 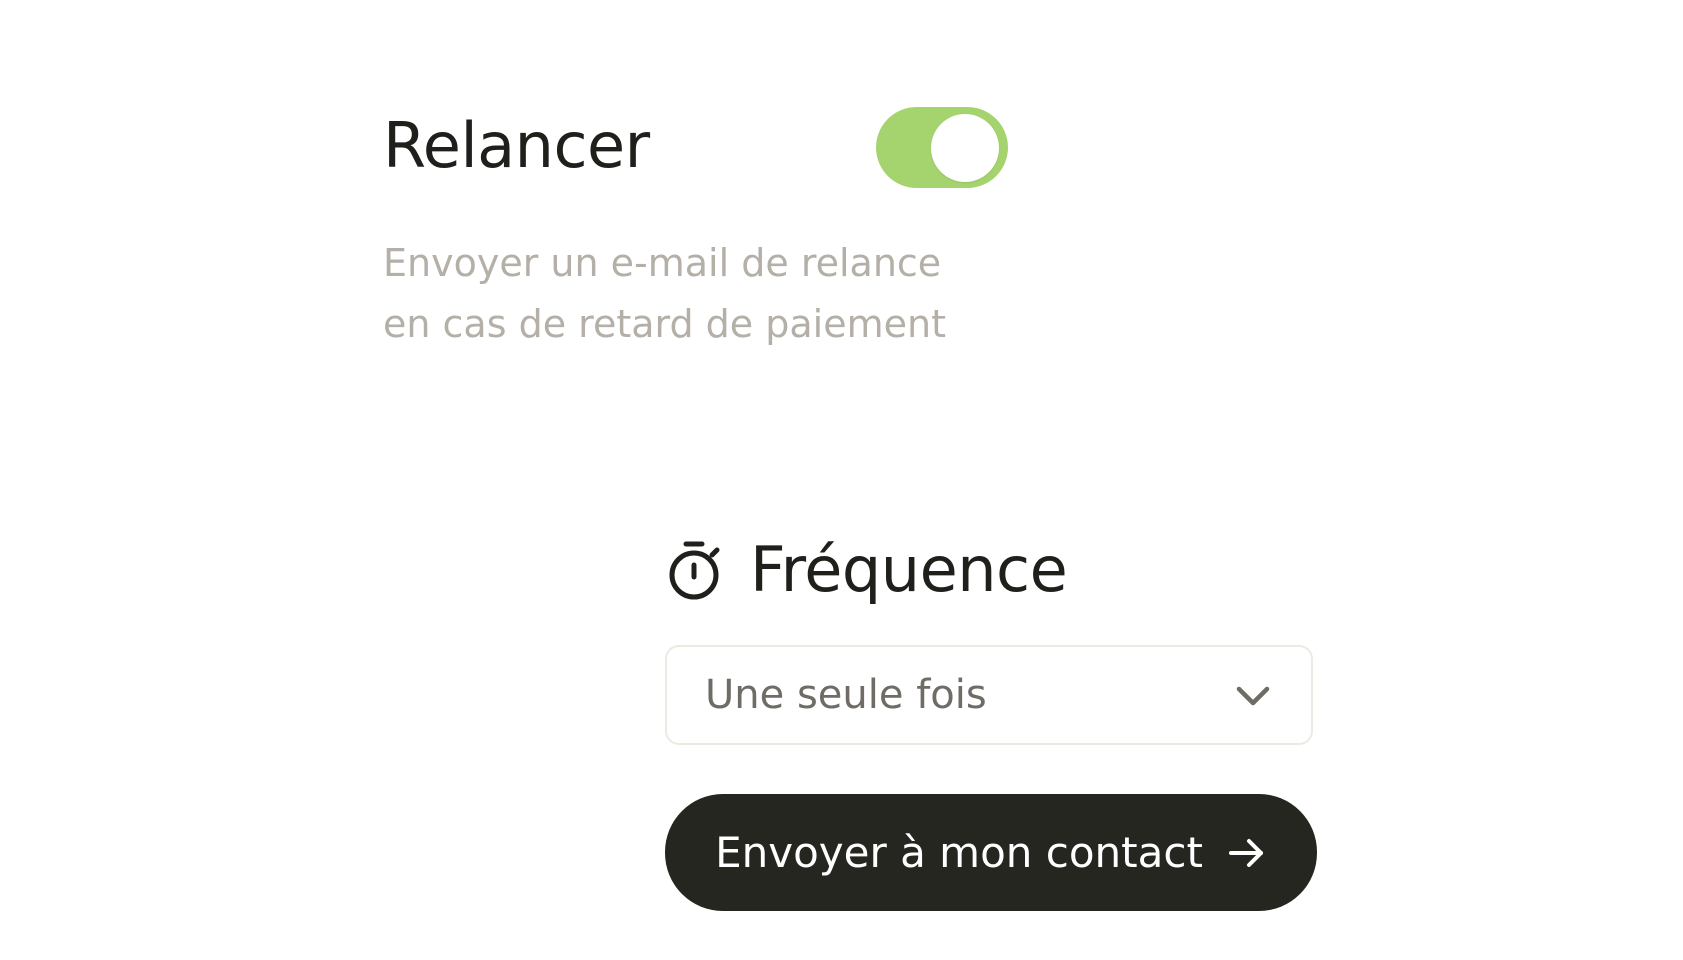 What do you see at coordinates (989, 695) in the screenshot?
I see `frequency-select: Une seule fois` at bounding box center [989, 695].